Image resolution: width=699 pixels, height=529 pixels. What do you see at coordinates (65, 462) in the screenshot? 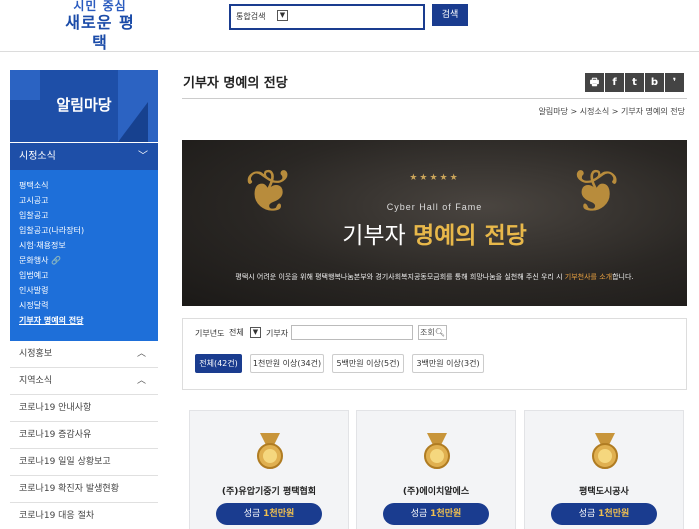
I see `sidebar-item-label: 코로나19 일일 상황보고` at bounding box center [65, 462].